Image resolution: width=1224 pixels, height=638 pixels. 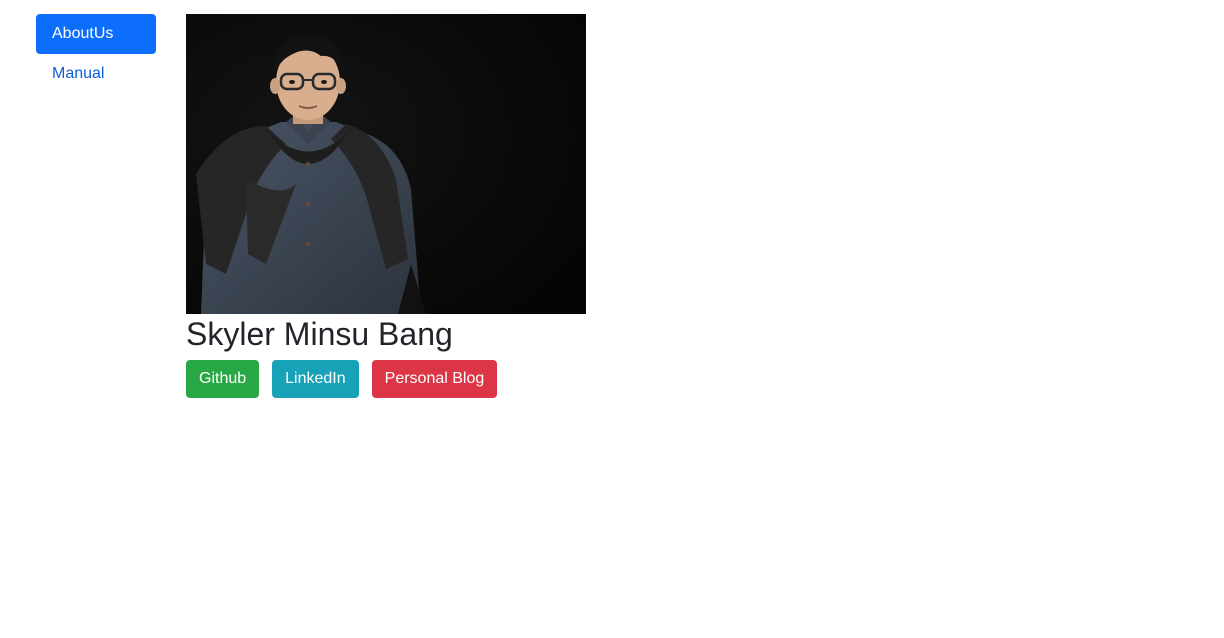 What do you see at coordinates (315, 379) in the screenshot?
I see `linkedin-button: LinkedIn` at bounding box center [315, 379].